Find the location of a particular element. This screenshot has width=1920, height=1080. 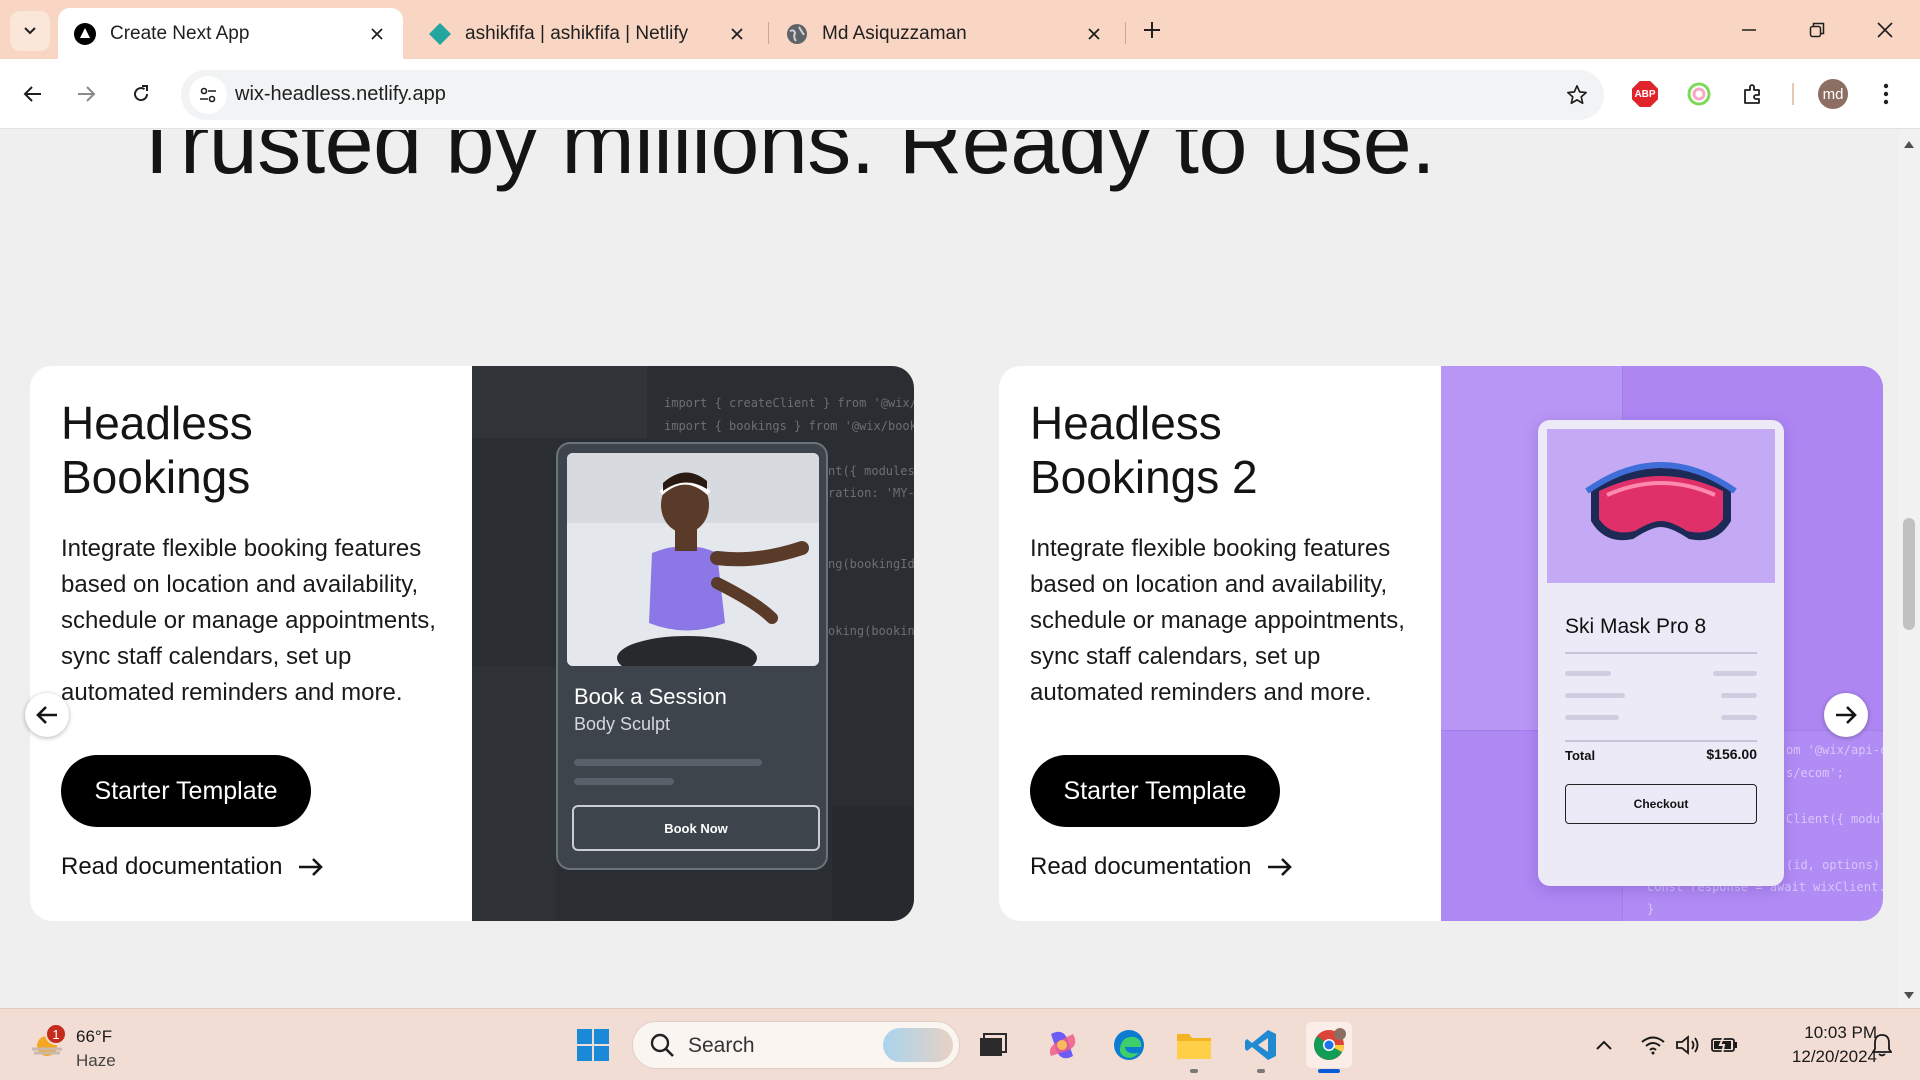

code-line: om '@wix/api-cli is located at coordinates (1834, 750).